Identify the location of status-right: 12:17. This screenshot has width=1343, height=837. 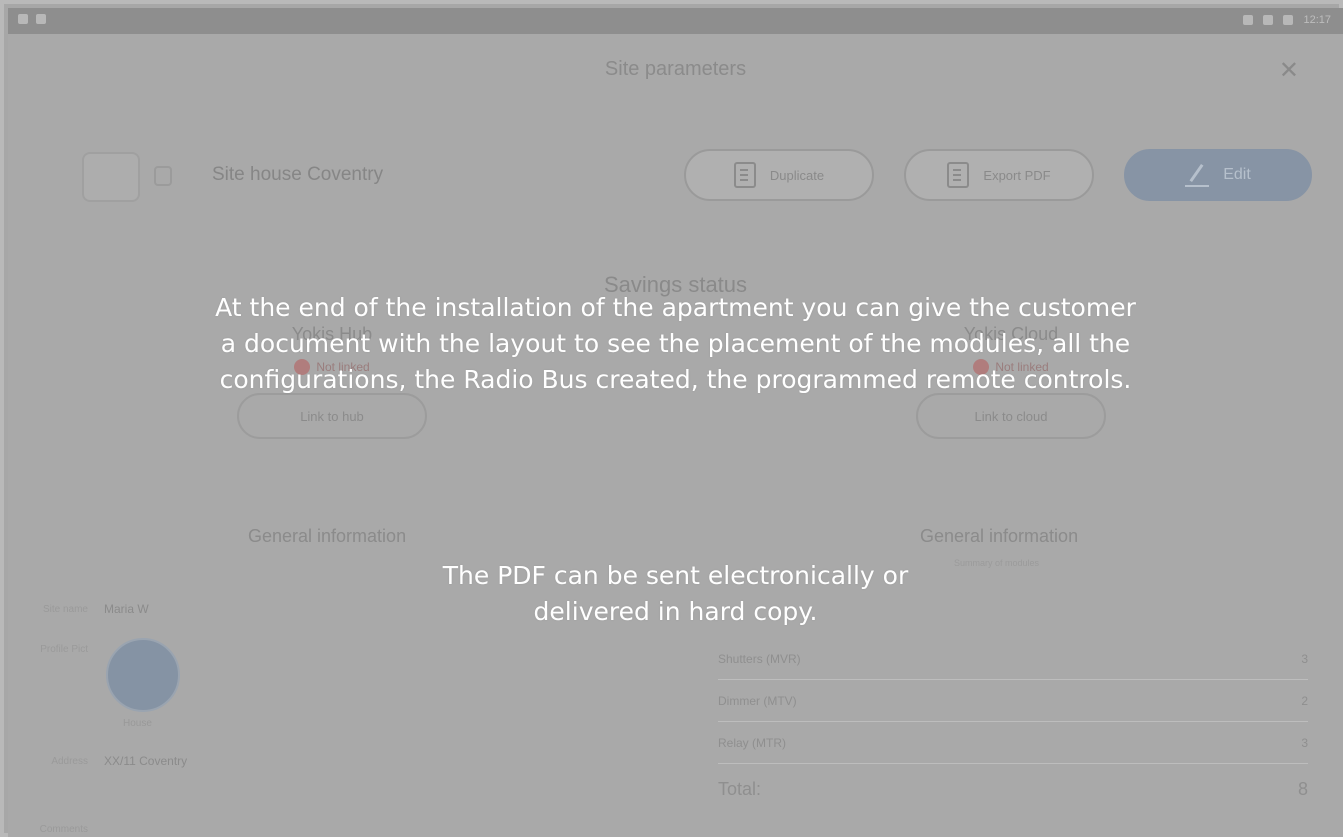
(1287, 20).